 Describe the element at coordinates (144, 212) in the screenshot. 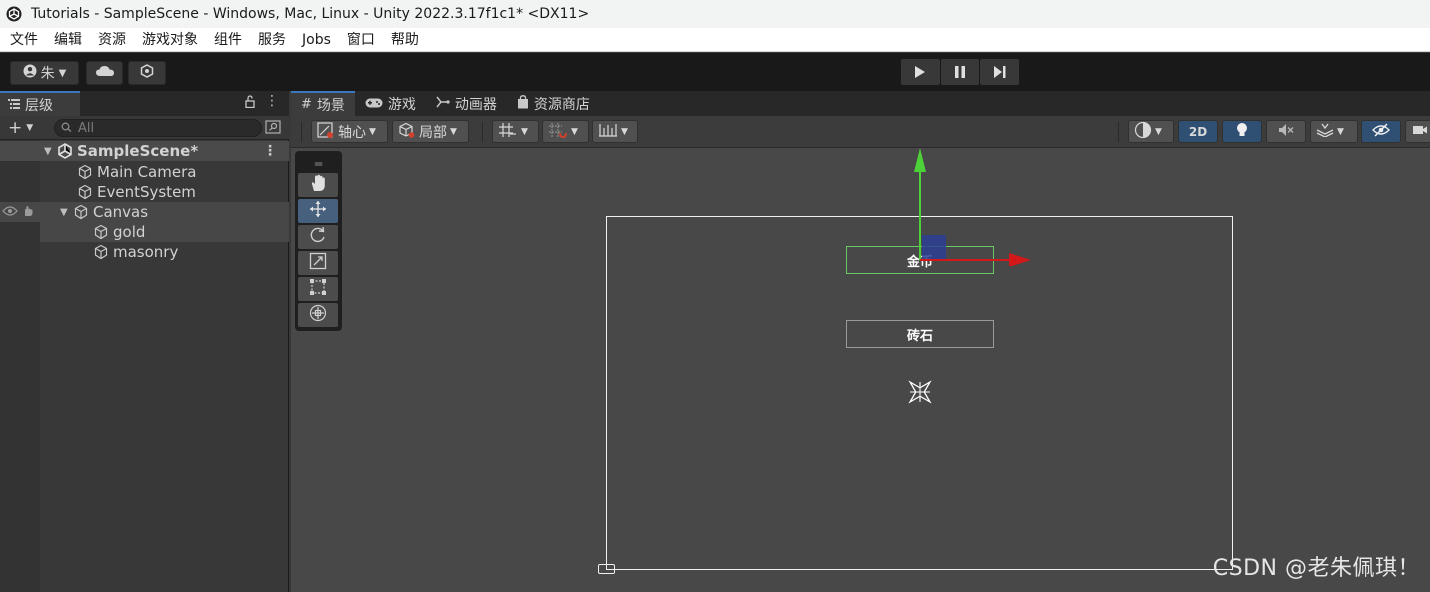

I see `hierarchy-item-canvas: ▼ Canvas` at that location.